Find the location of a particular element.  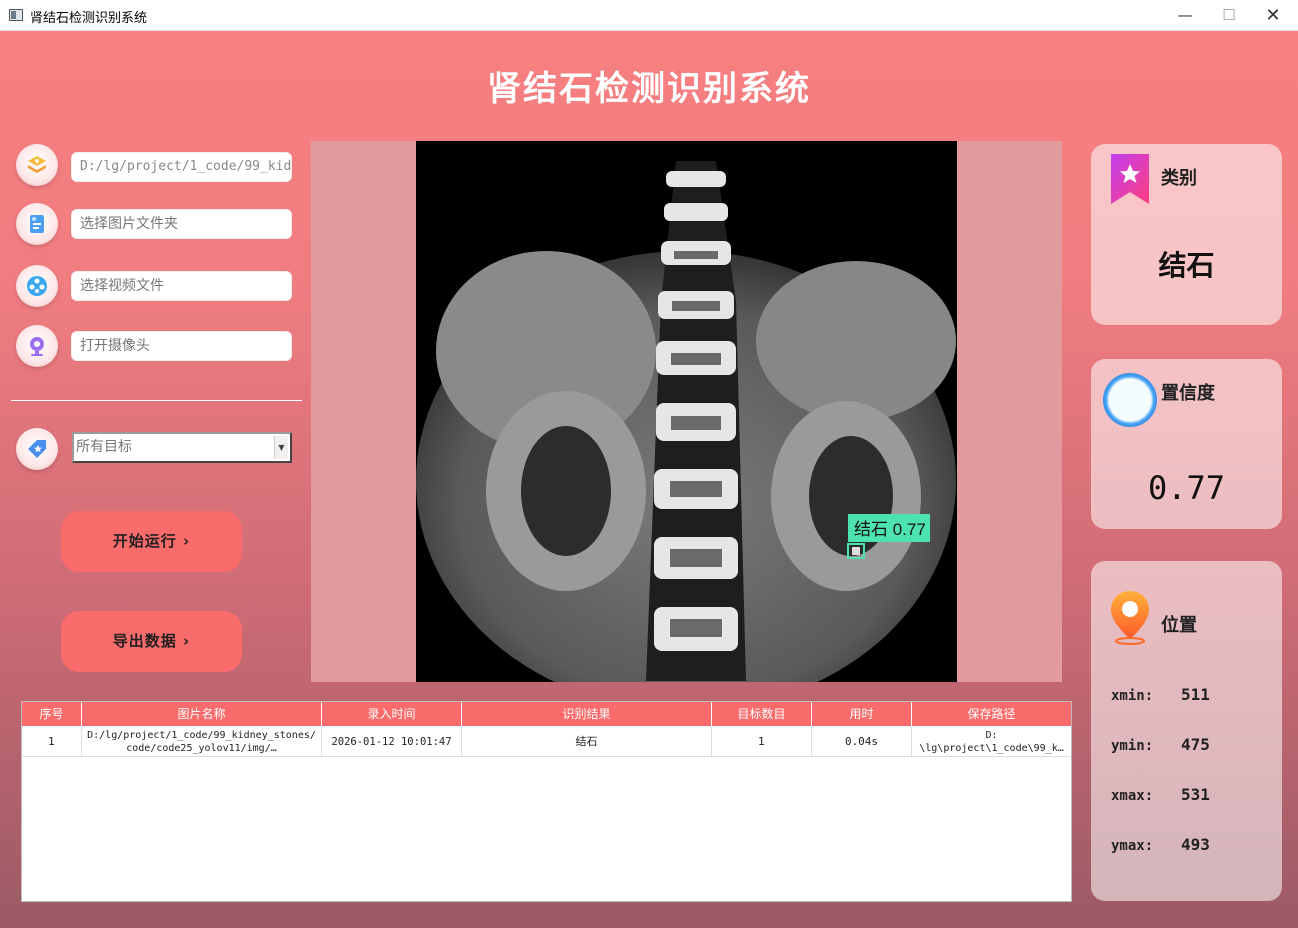

sidebar-divider is located at coordinates (156, 400).